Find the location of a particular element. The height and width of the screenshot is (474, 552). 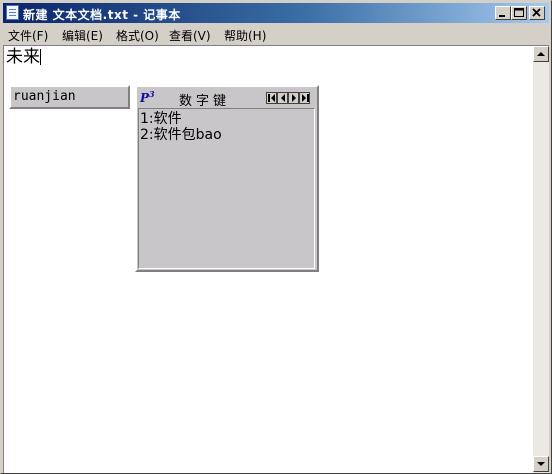

prev-page-icon is located at coordinates (283, 98).